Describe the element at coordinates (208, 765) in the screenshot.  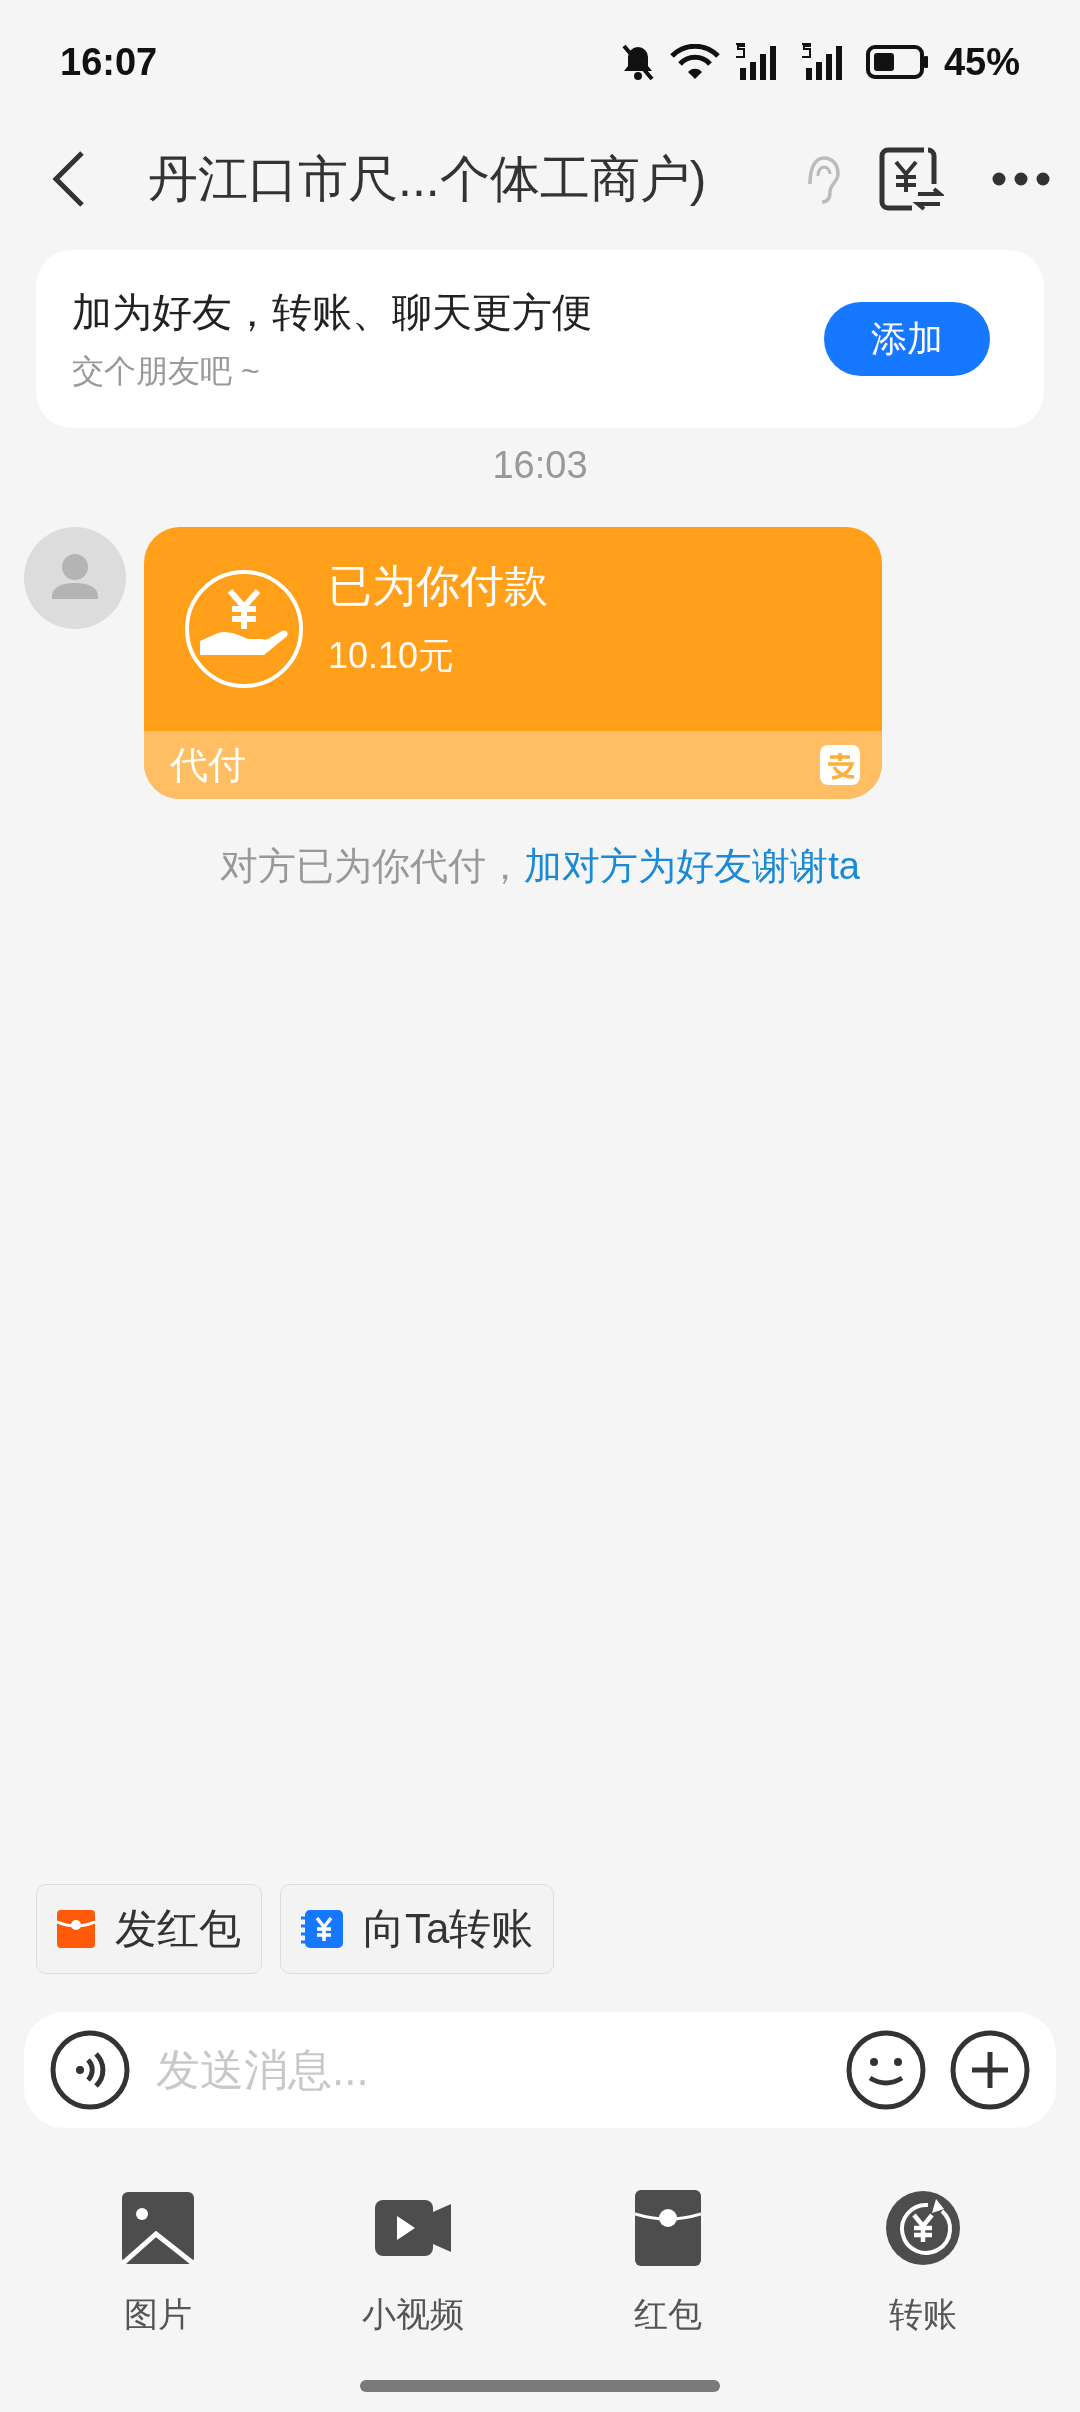
I see `payment-label: 代付` at that location.